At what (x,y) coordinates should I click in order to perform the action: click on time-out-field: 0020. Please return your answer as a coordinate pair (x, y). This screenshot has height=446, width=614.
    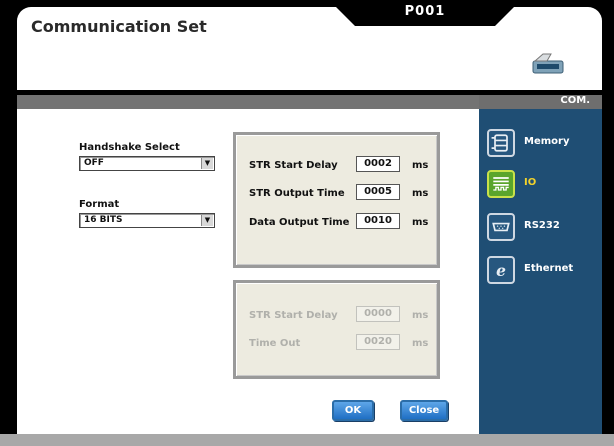
    Looking at the image, I should click on (378, 342).